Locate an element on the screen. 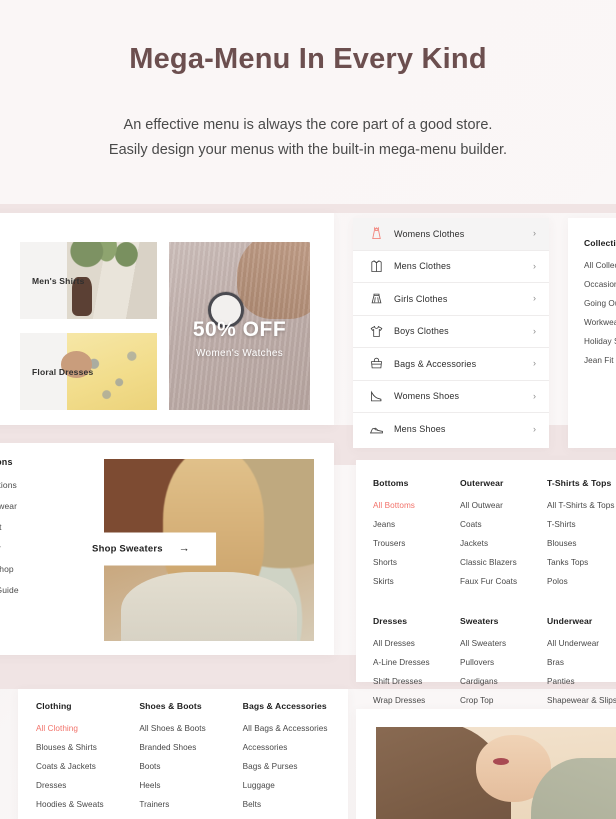 Image resolution: width=616 pixels, height=819 pixels. collections-link: Jean Fit Guide is located at coordinates (27, 590).